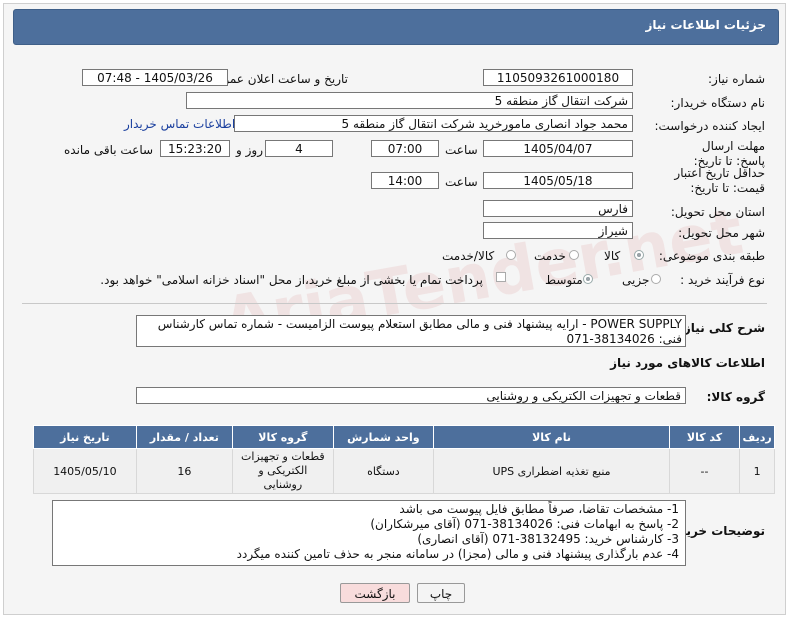 This screenshot has height=619, width=788. What do you see at coordinates (736, 79) in the screenshot?
I see `need-number-label: شماره نیاز:` at bounding box center [736, 79].